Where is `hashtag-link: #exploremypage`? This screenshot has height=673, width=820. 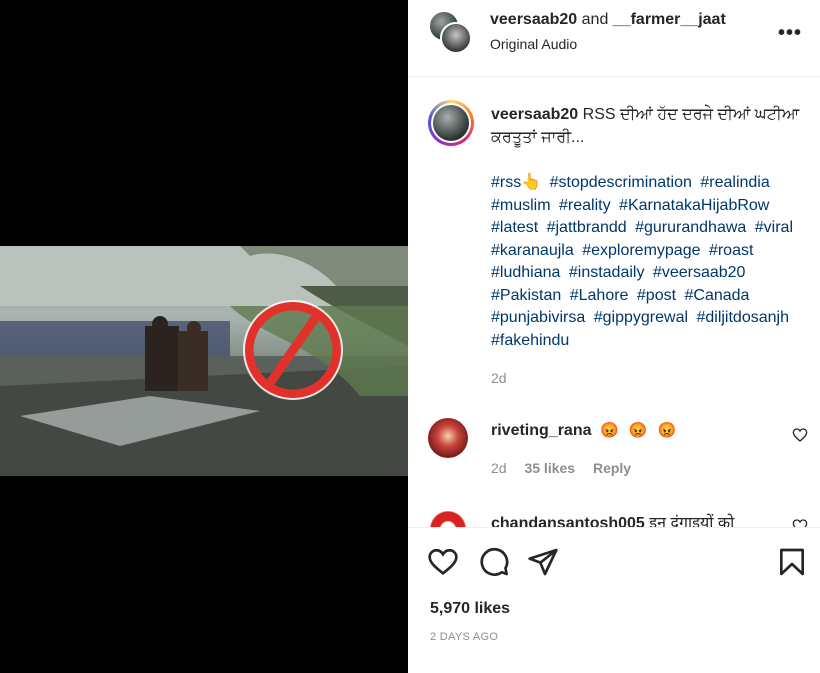 hashtag-link: #exploremypage is located at coordinates (641, 250).